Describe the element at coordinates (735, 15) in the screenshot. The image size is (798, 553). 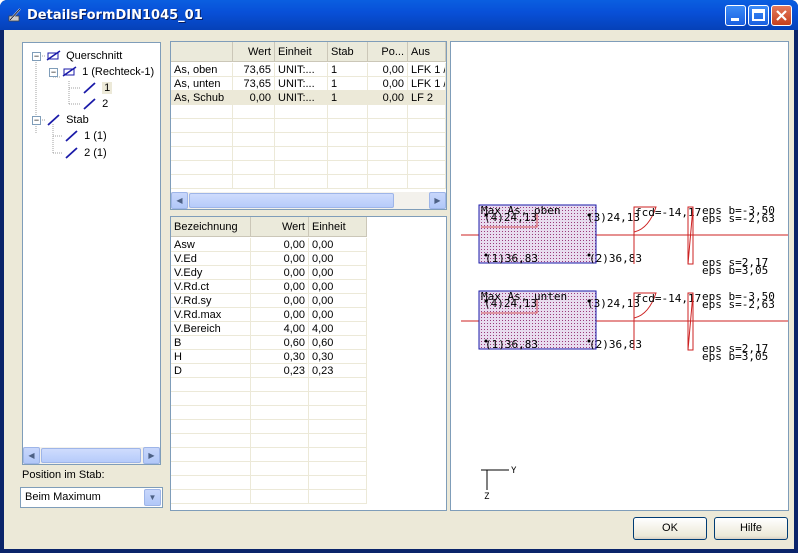
I see `minimize-button` at that location.